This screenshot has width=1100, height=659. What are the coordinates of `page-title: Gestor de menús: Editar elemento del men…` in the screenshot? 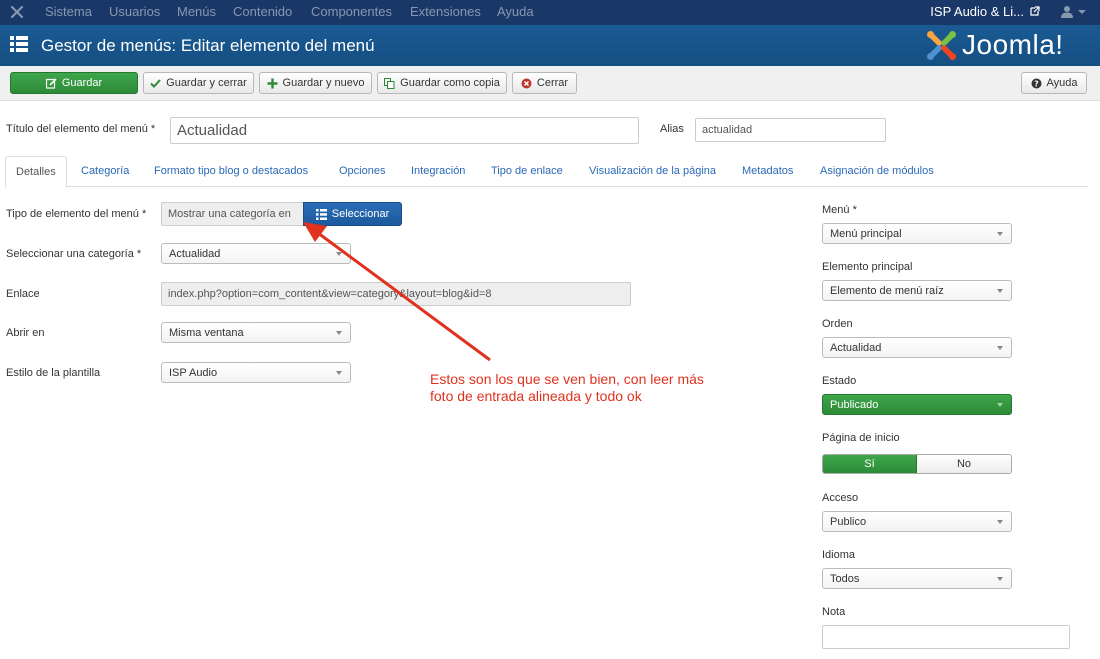 It's located at (208, 45).